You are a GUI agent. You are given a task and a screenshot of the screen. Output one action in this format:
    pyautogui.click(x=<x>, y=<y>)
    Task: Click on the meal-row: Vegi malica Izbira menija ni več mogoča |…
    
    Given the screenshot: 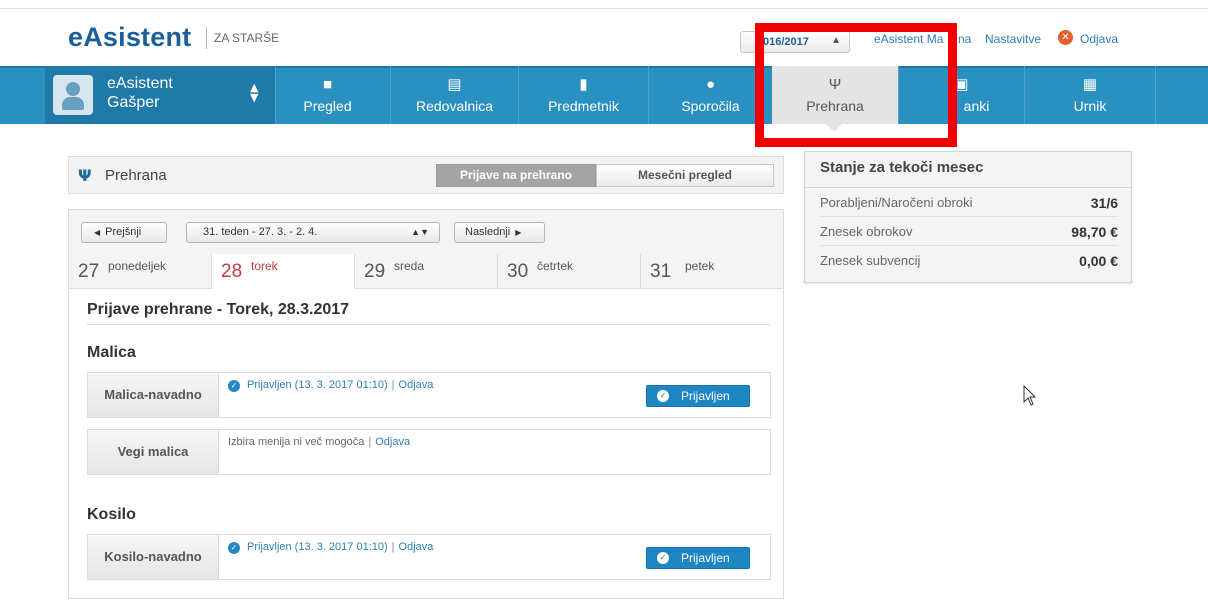 What is the action you would take?
    pyautogui.click(x=429, y=452)
    